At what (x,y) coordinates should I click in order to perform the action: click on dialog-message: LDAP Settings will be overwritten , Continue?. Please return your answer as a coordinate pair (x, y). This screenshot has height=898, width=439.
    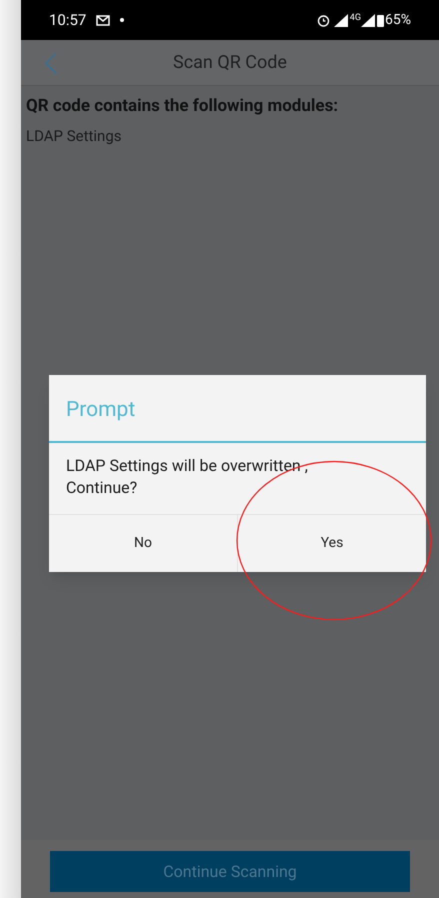
    Looking at the image, I should click on (187, 476).